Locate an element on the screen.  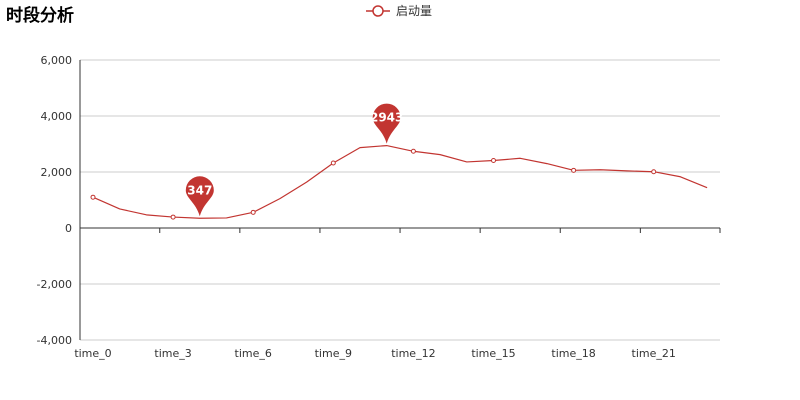
series-line is located at coordinates (400, 181).